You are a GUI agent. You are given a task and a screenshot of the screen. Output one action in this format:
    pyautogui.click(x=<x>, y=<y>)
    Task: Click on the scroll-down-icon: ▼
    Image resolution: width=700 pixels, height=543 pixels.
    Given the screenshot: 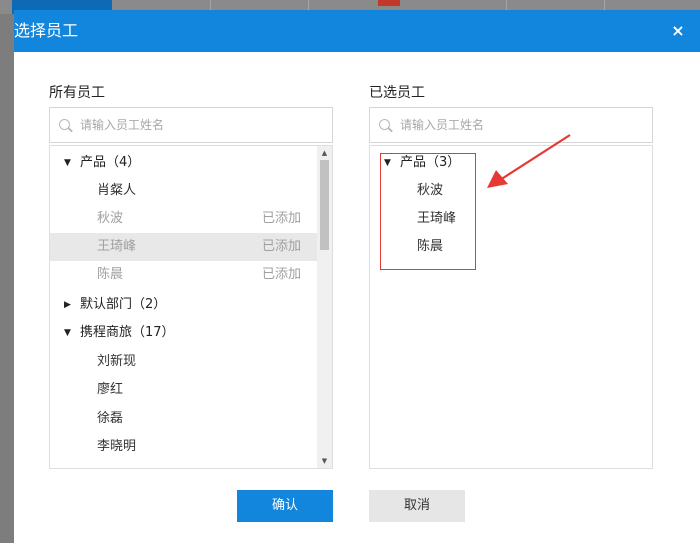 What is the action you would take?
    pyautogui.click(x=324, y=461)
    